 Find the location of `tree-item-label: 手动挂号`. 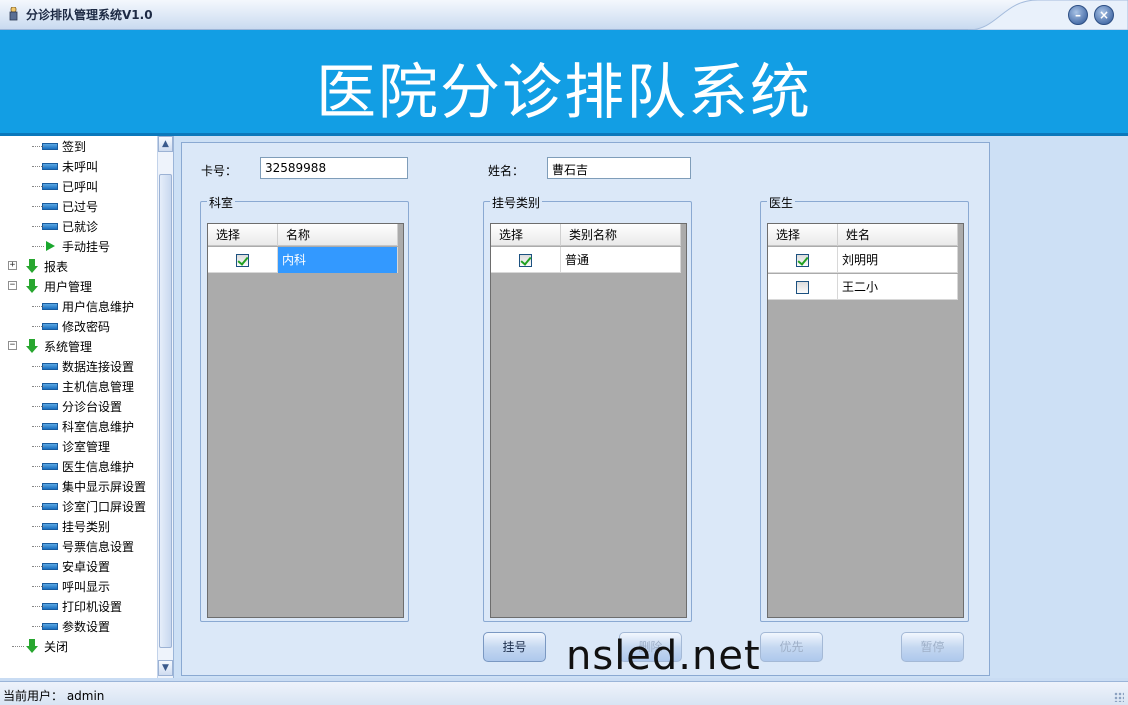

tree-item-label: 手动挂号 is located at coordinates (86, 246).